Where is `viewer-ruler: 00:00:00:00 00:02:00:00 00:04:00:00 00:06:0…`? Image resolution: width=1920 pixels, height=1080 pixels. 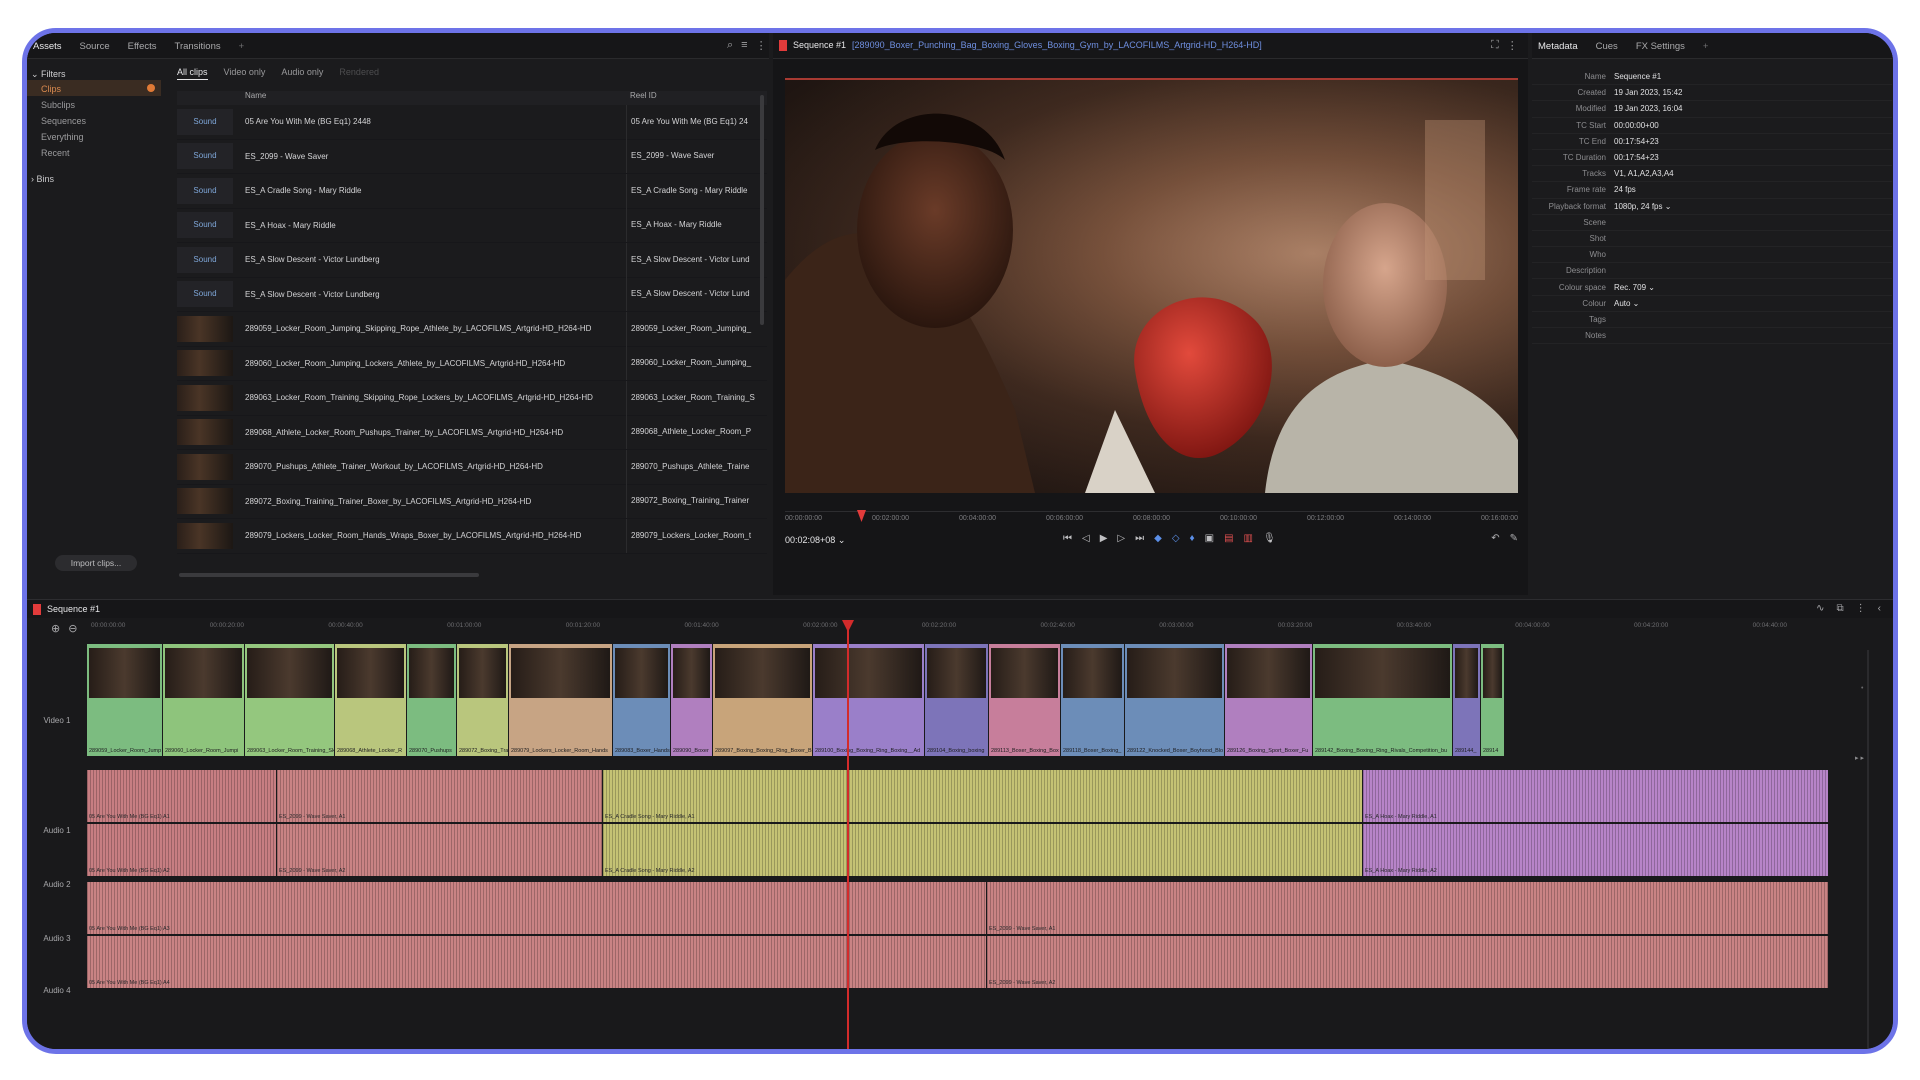 viewer-ruler: 00:00:00:00 00:02:00:00 00:04:00:00 00:06:0… is located at coordinates (1151, 518).